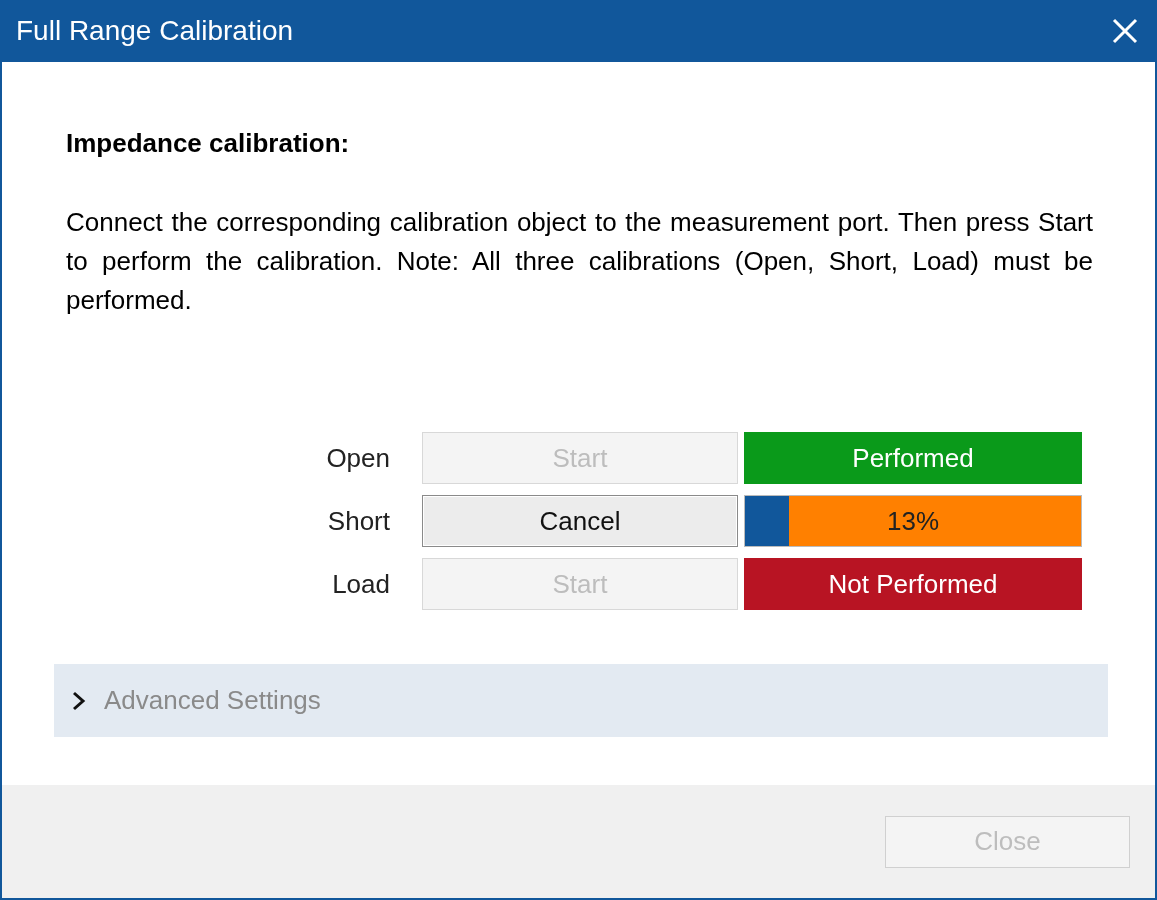  What do you see at coordinates (155, 31) in the screenshot?
I see `window-title: Full Range Calibration` at bounding box center [155, 31].